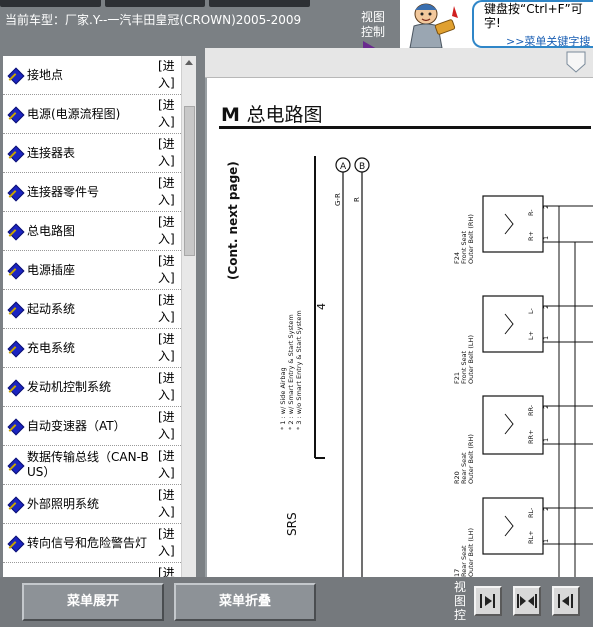  I want to click on menu-item-connector-list: 连接器表 [进入], so click(92, 153).